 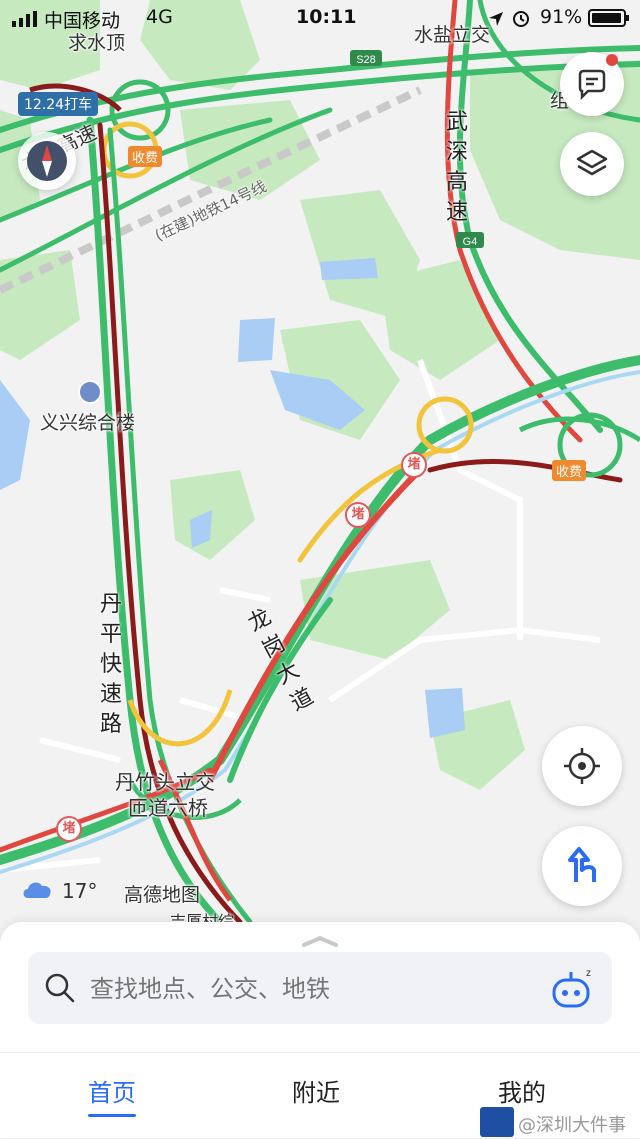 I want to click on alarm-icon, so click(x=521, y=20).